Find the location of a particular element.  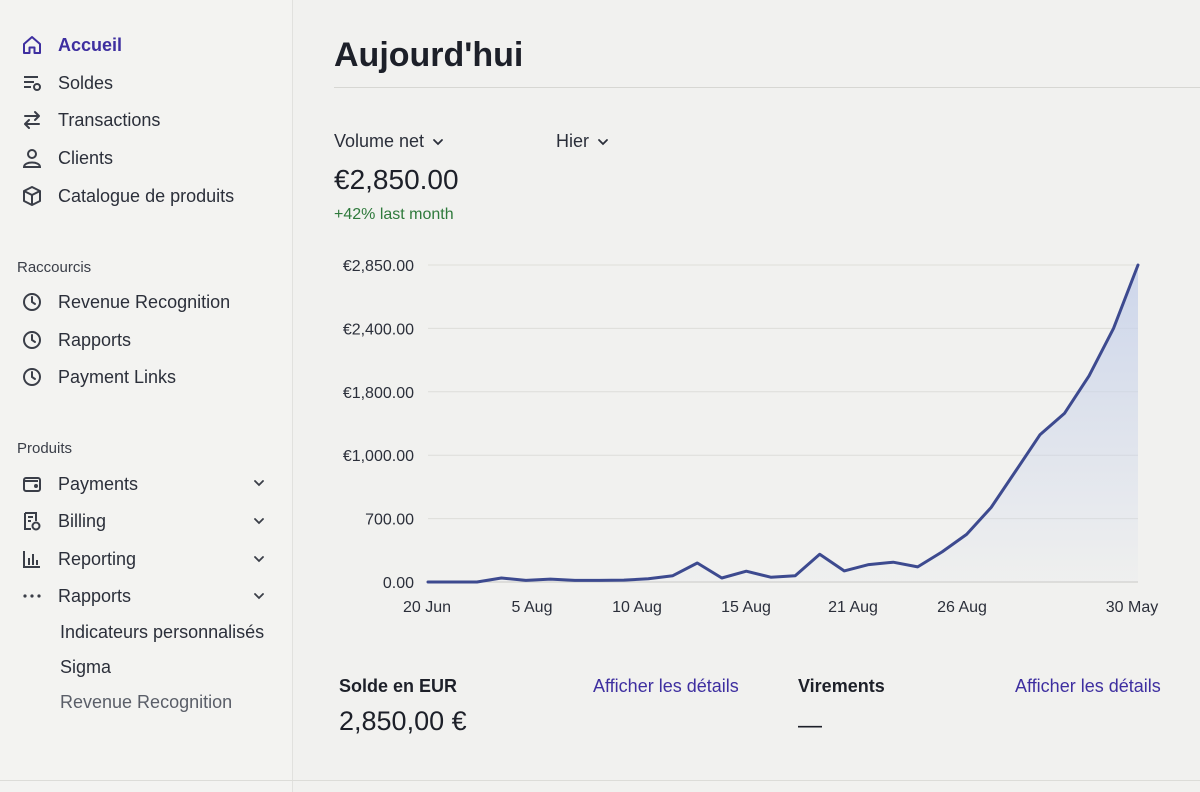

sidebar-item-label: Catalogue de produits is located at coordinates (146, 195).